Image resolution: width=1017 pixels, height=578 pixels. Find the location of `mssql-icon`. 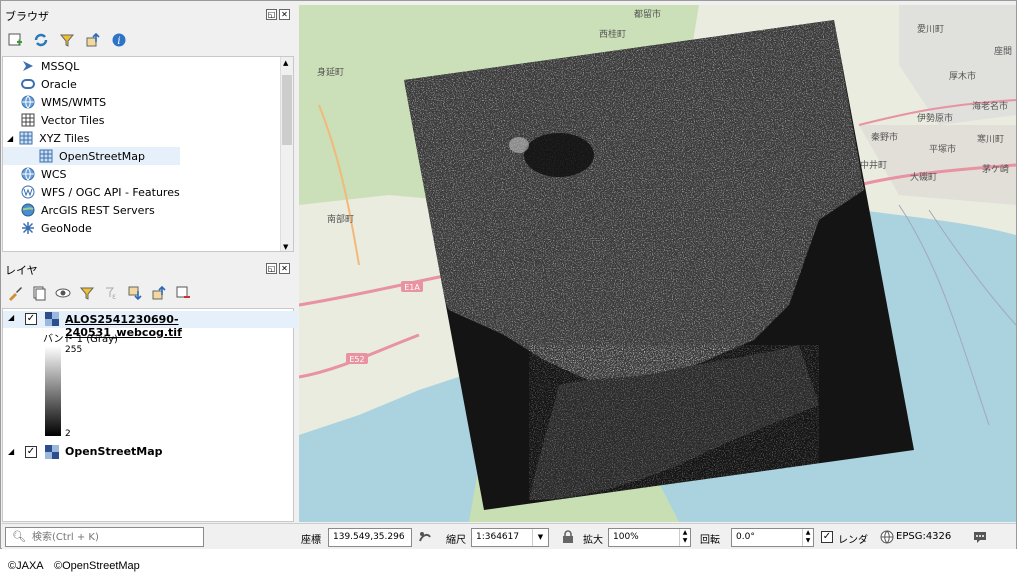

mssql-icon is located at coordinates (28, 66).